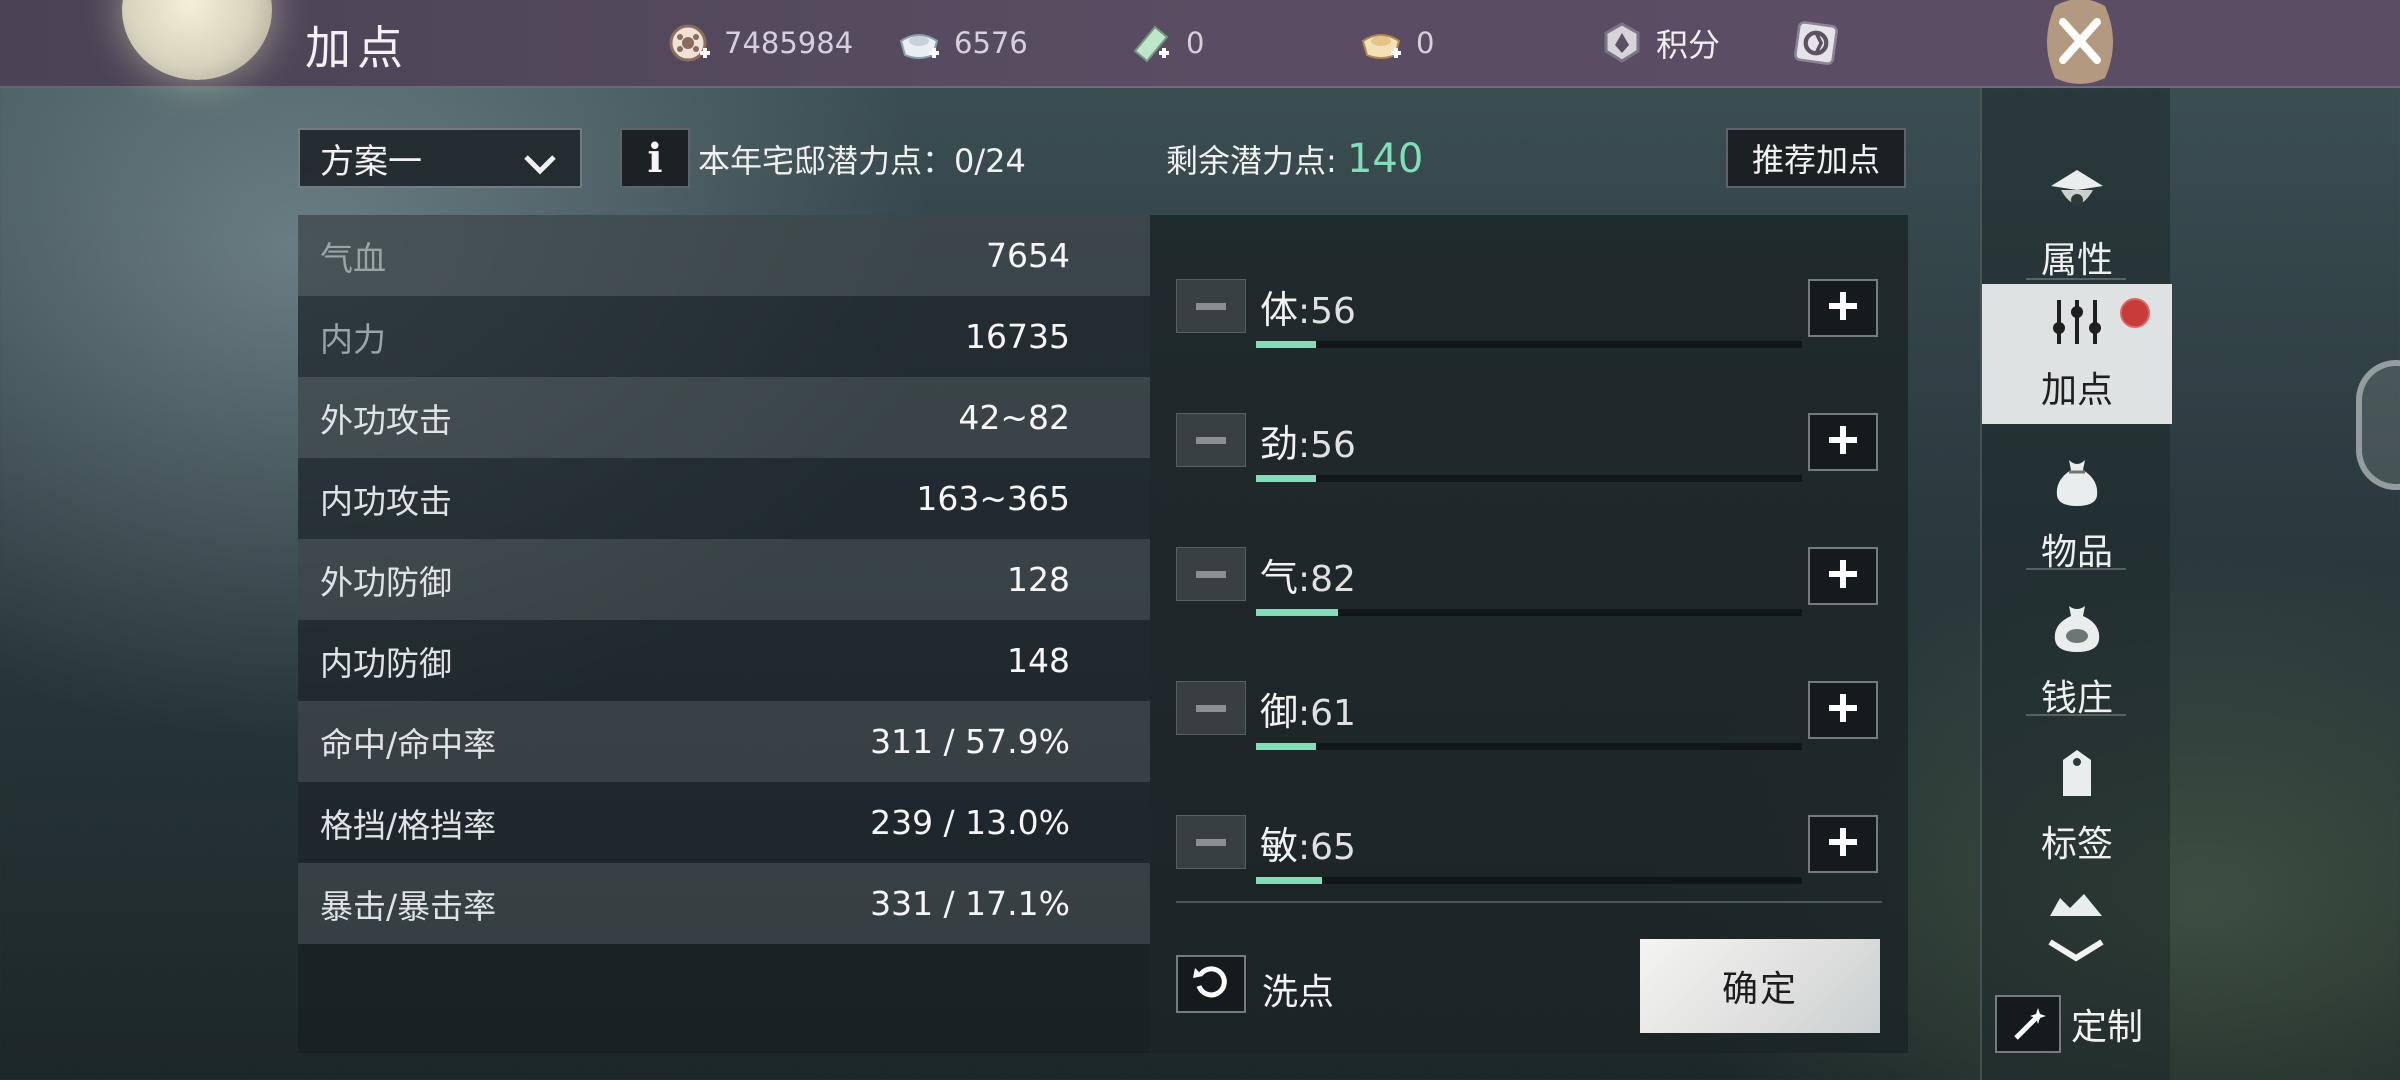 This screenshot has width=2400, height=1080. What do you see at coordinates (2076, 260) in the screenshot?
I see `sidebar-item-label: 属性` at bounding box center [2076, 260].